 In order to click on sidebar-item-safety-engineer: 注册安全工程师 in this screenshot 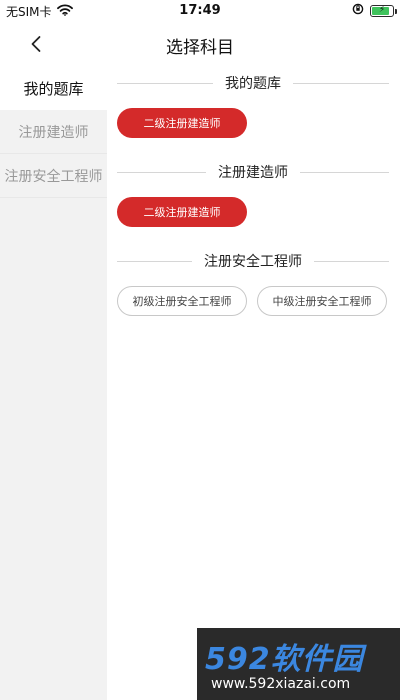, I will do `click(53, 176)`.